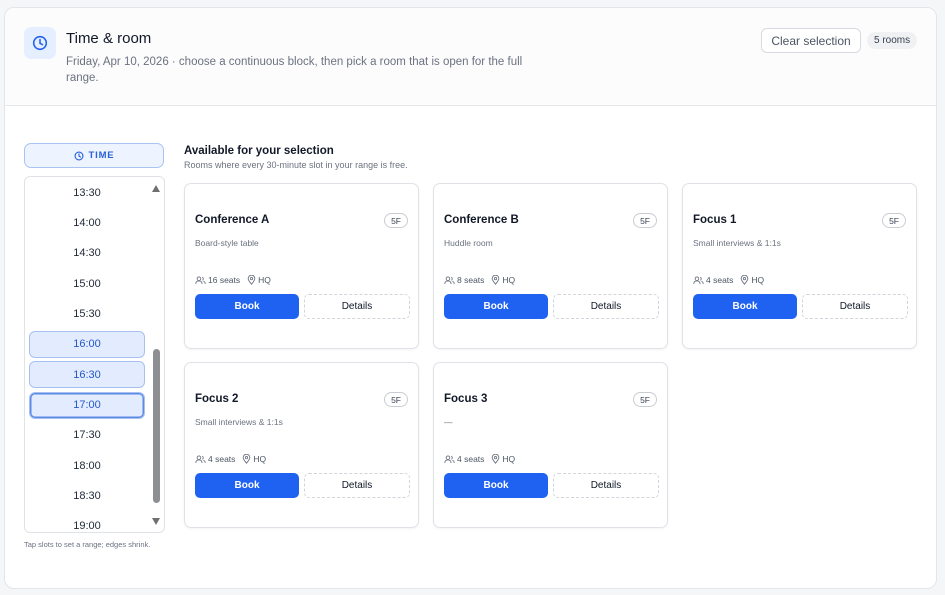 Image resolution: width=945 pixels, height=595 pixels. I want to click on time-slot: 16:00, so click(87, 344).